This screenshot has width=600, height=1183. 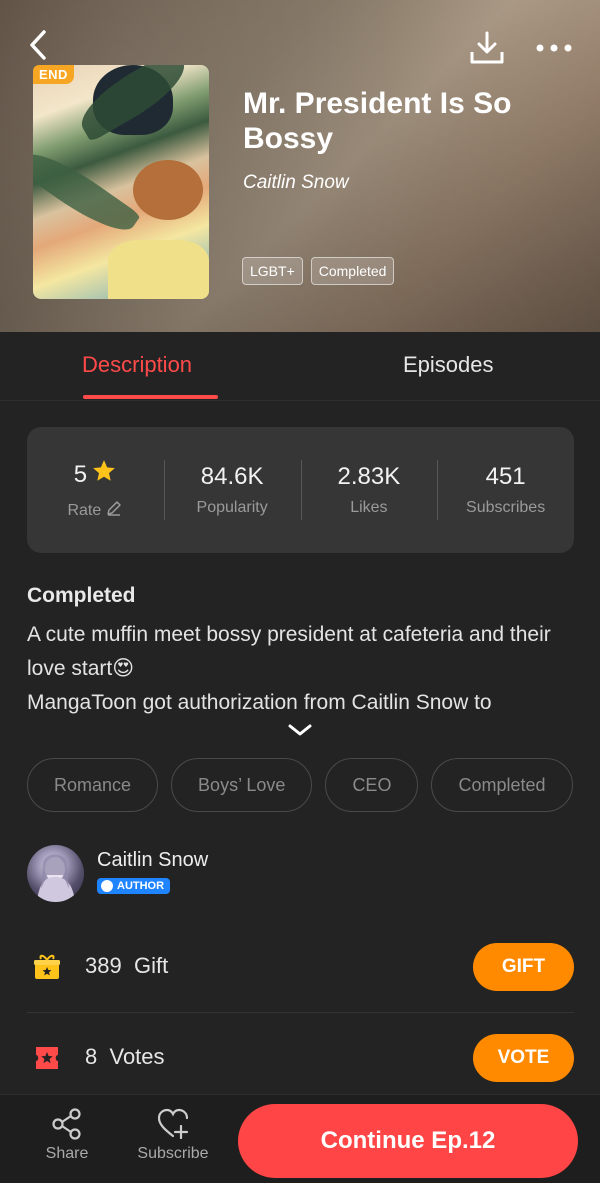 I want to click on genre-list: Romance Boys’ Love CEO Completed, so click(x=300, y=785).